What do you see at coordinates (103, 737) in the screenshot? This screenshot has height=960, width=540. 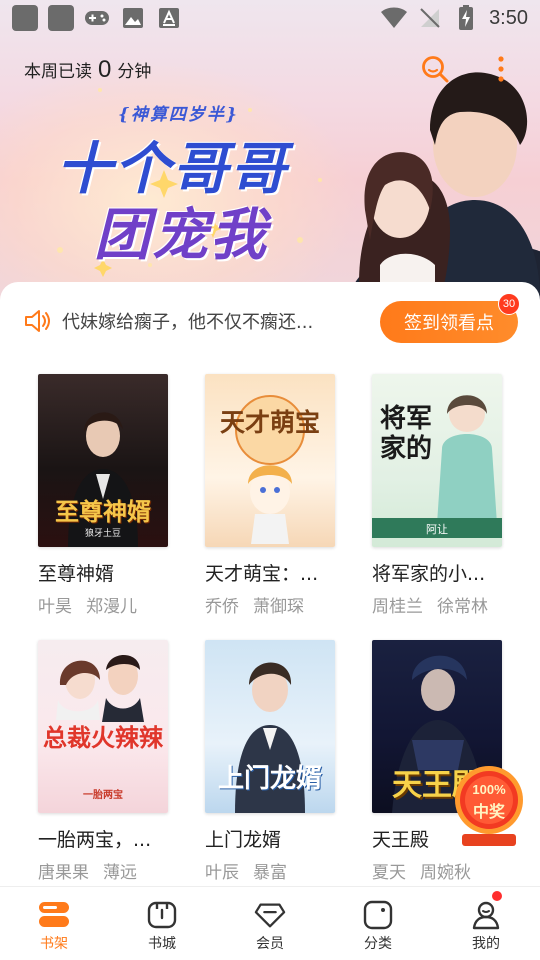 I see `cover-title: 总裁火辣辣` at bounding box center [103, 737].